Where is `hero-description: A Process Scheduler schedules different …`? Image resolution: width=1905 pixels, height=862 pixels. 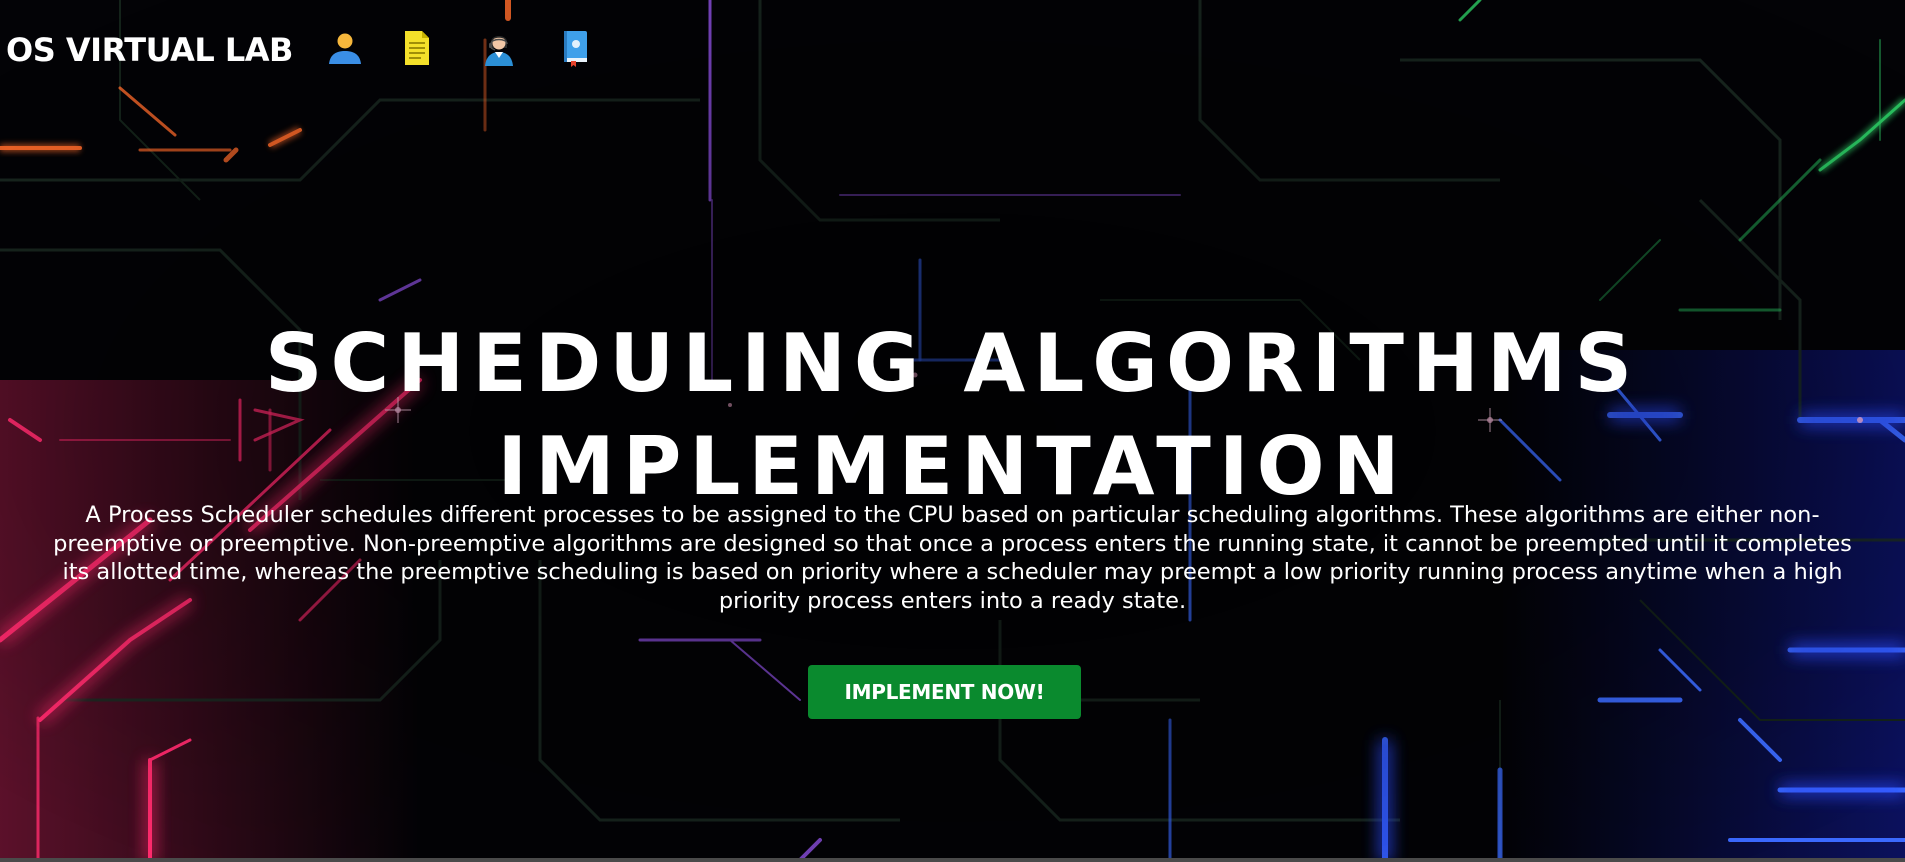
hero-description: A Process Scheduler schedules different … is located at coordinates (952, 558).